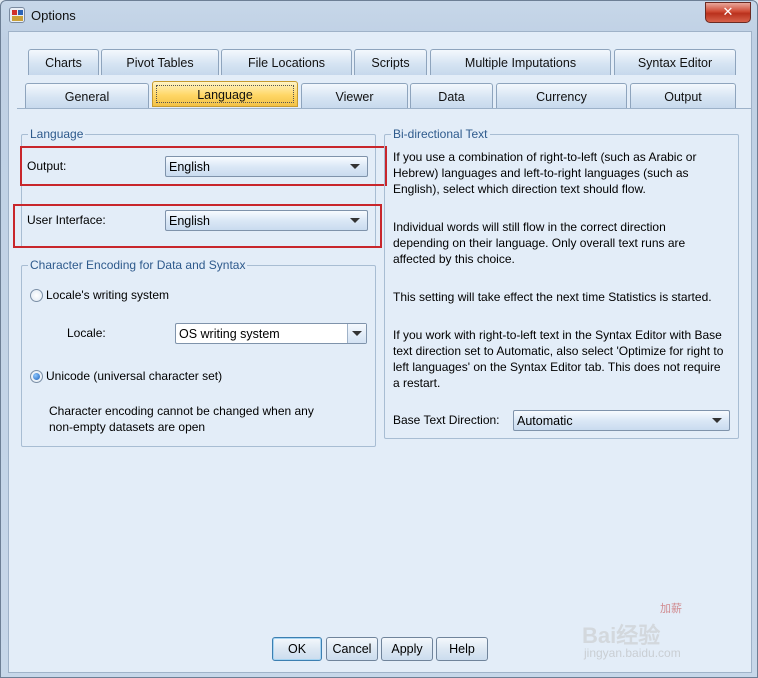 The image size is (758, 678). Describe the element at coordinates (17, 15) in the screenshot. I see `spss-app-icon` at that location.